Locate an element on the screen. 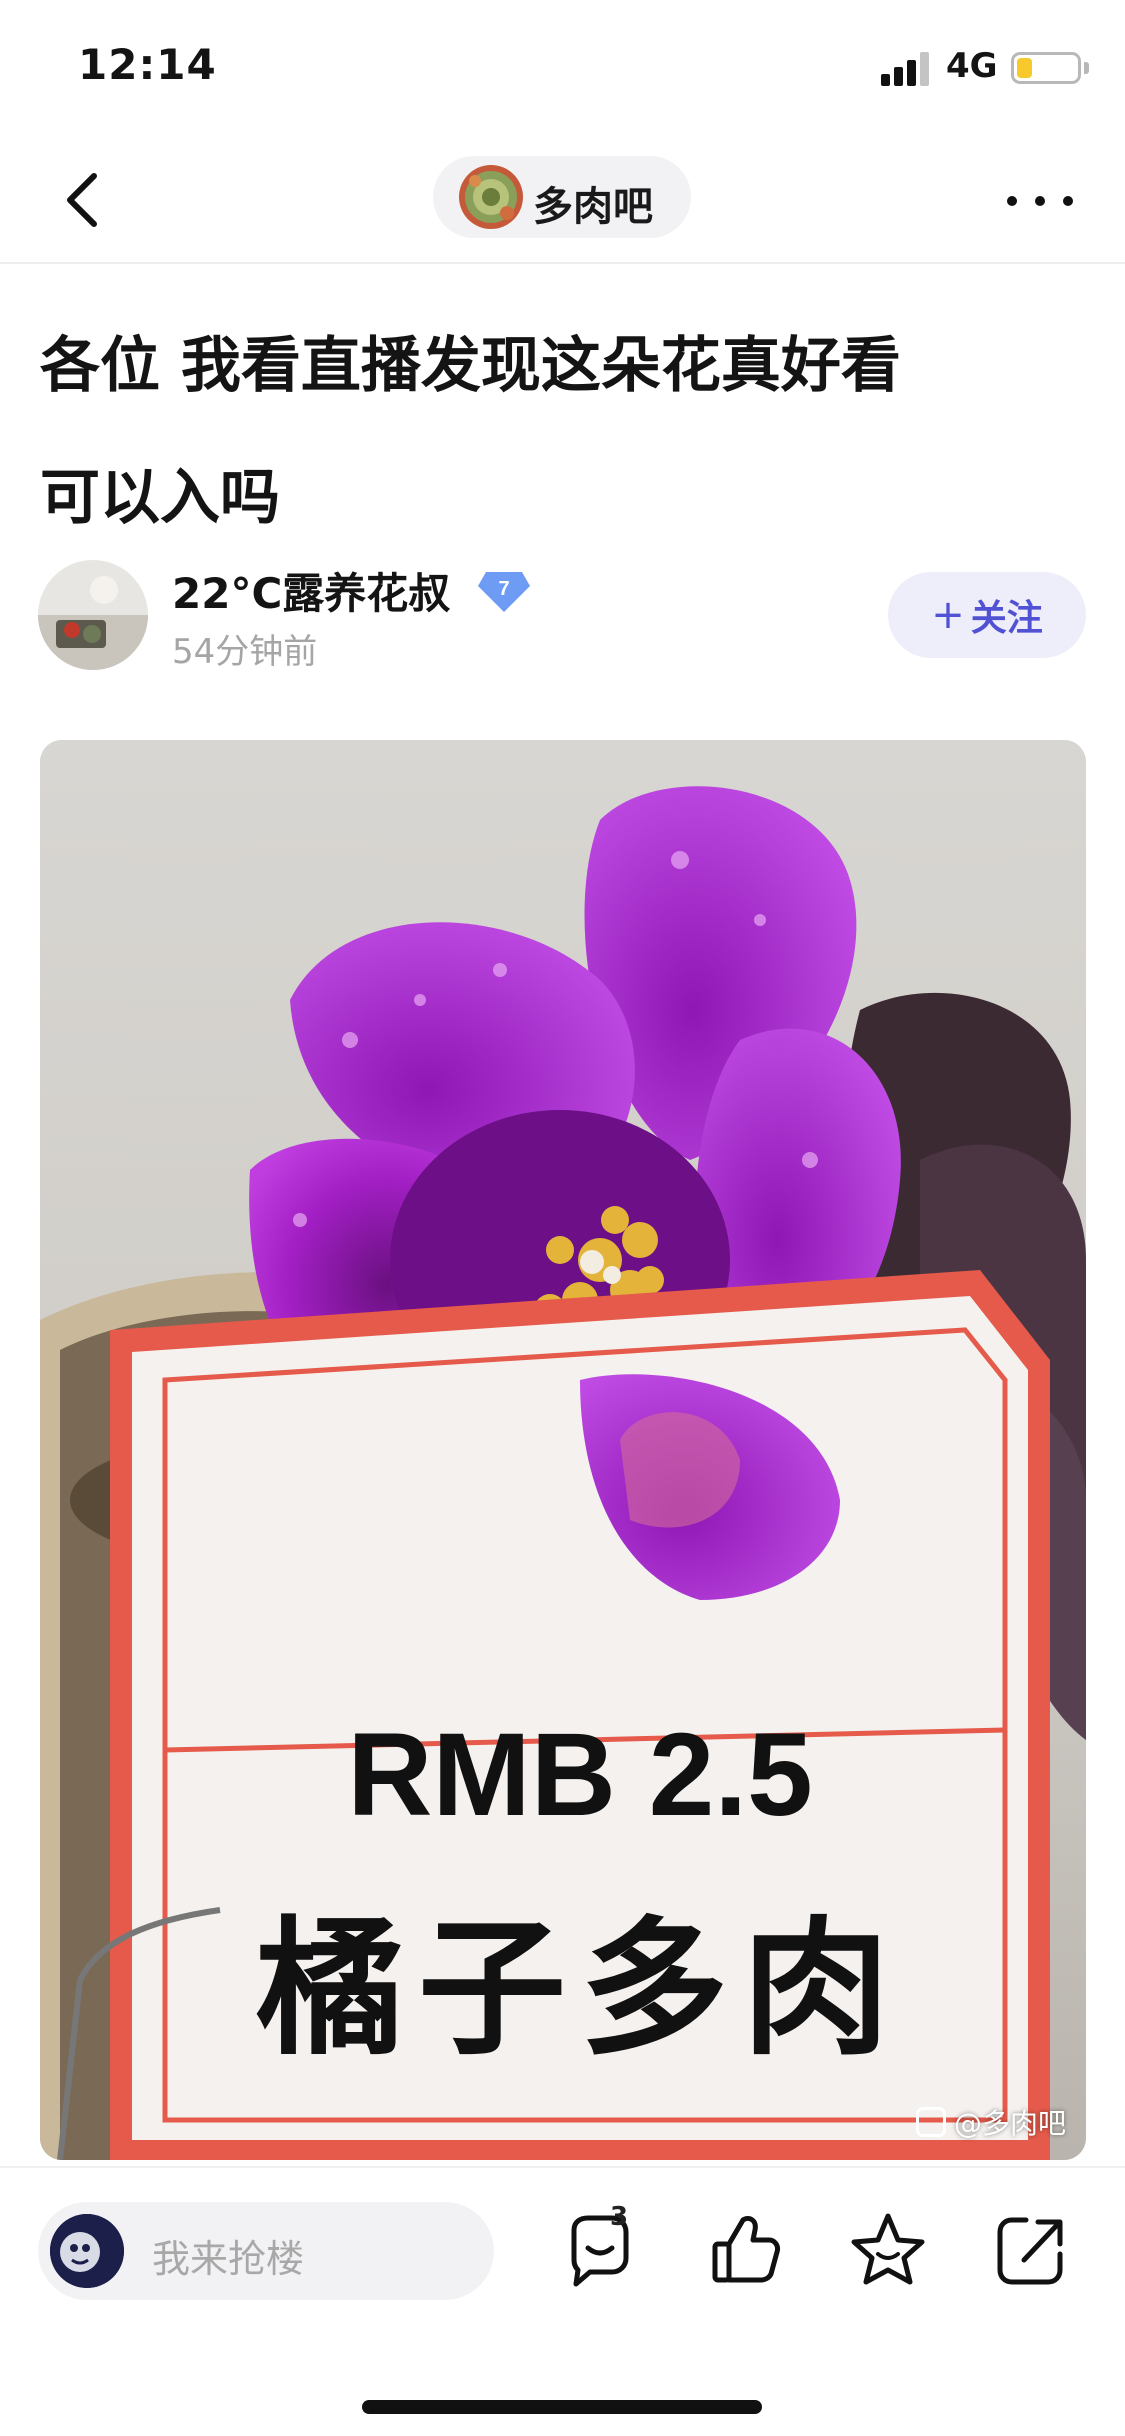 This screenshot has width=1125, height=2436. author-avatar is located at coordinates (93, 615).